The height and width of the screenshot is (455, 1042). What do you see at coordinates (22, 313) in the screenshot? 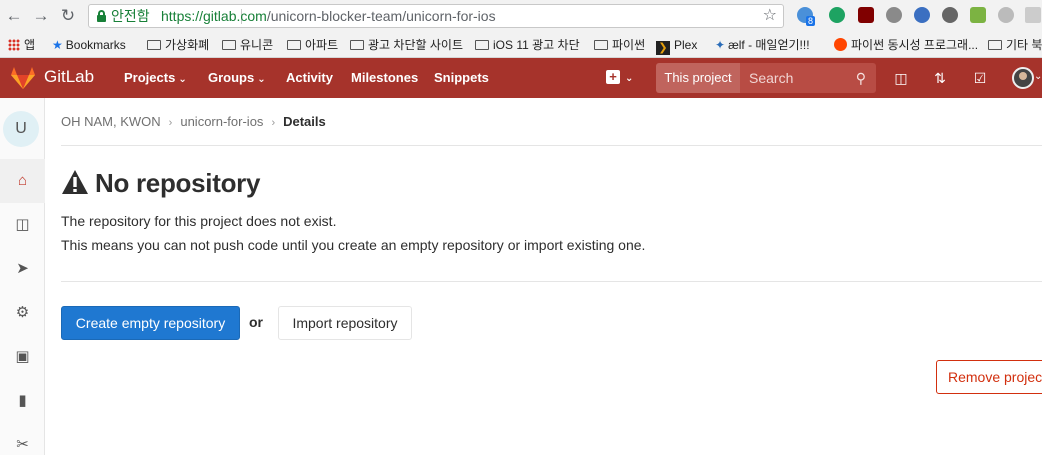
I see `ci-cd-icon: ⚙` at bounding box center [22, 313].